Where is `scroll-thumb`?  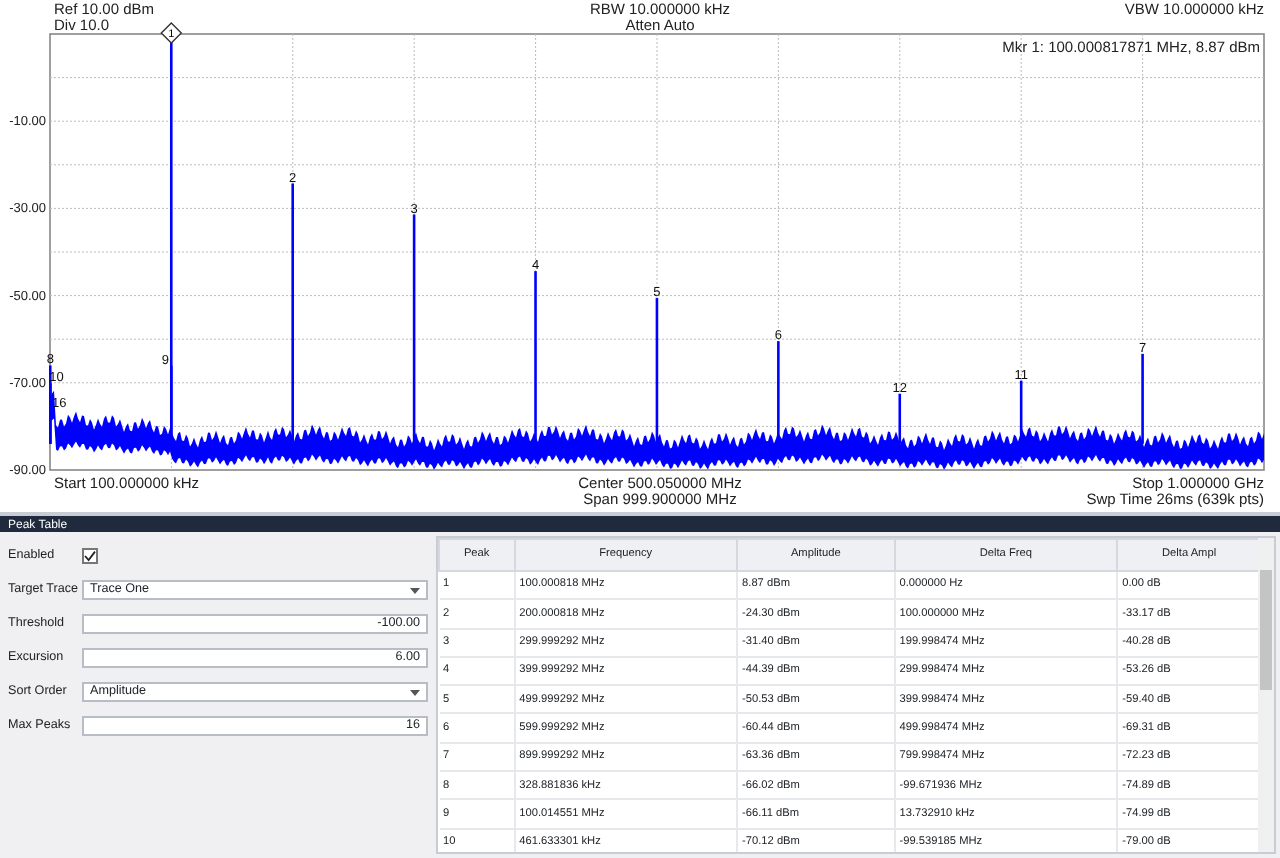 scroll-thumb is located at coordinates (1266, 630).